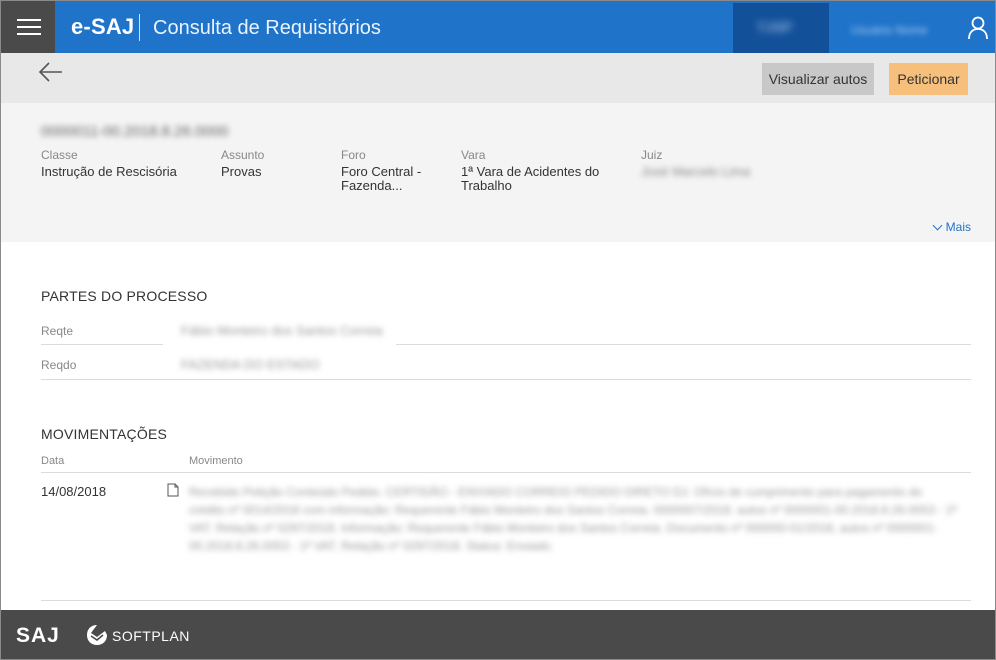 Image resolution: width=996 pixels, height=660 pixels. What do you see at coordinates (267, 28) in the screenshot?
I see `app-title: Consulta de Requisitórios` at bounding box center [267, 28].